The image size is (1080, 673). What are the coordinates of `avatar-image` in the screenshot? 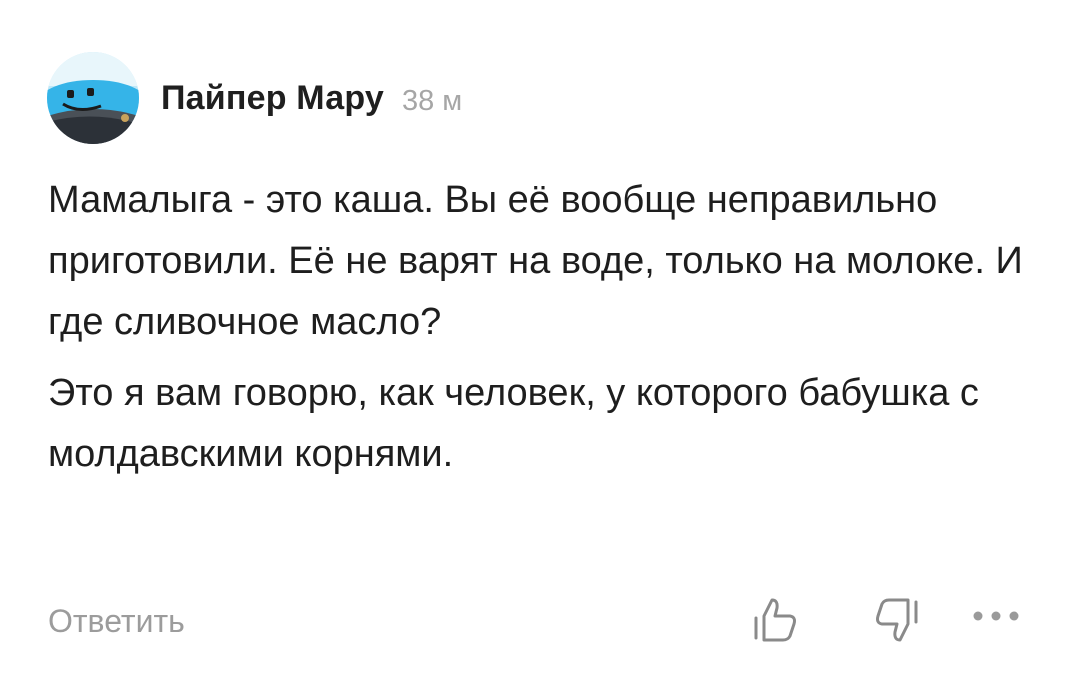 It's located at (93, 98).